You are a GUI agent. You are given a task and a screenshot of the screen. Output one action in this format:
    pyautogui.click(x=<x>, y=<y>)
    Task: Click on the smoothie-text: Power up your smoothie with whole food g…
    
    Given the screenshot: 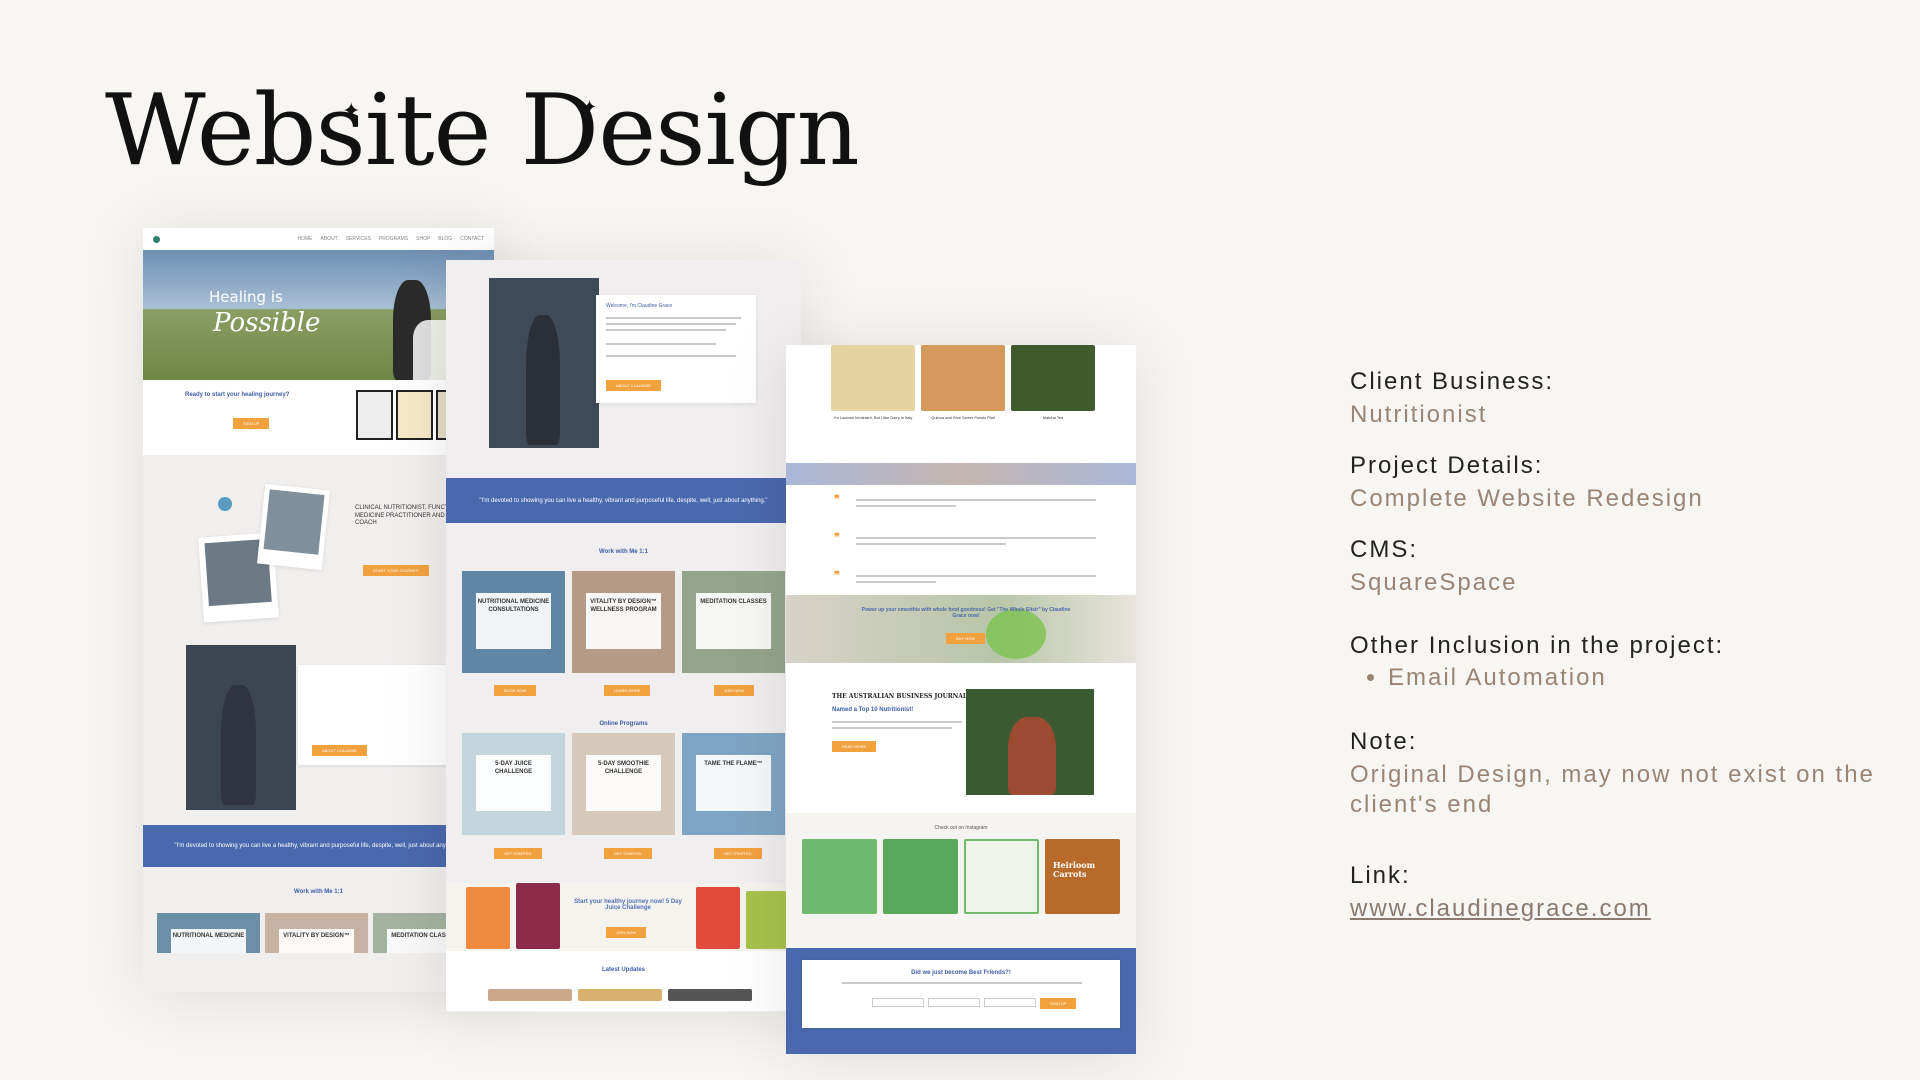 What is the action you would take?
    pyautogui.click(x=966, y=613)
    